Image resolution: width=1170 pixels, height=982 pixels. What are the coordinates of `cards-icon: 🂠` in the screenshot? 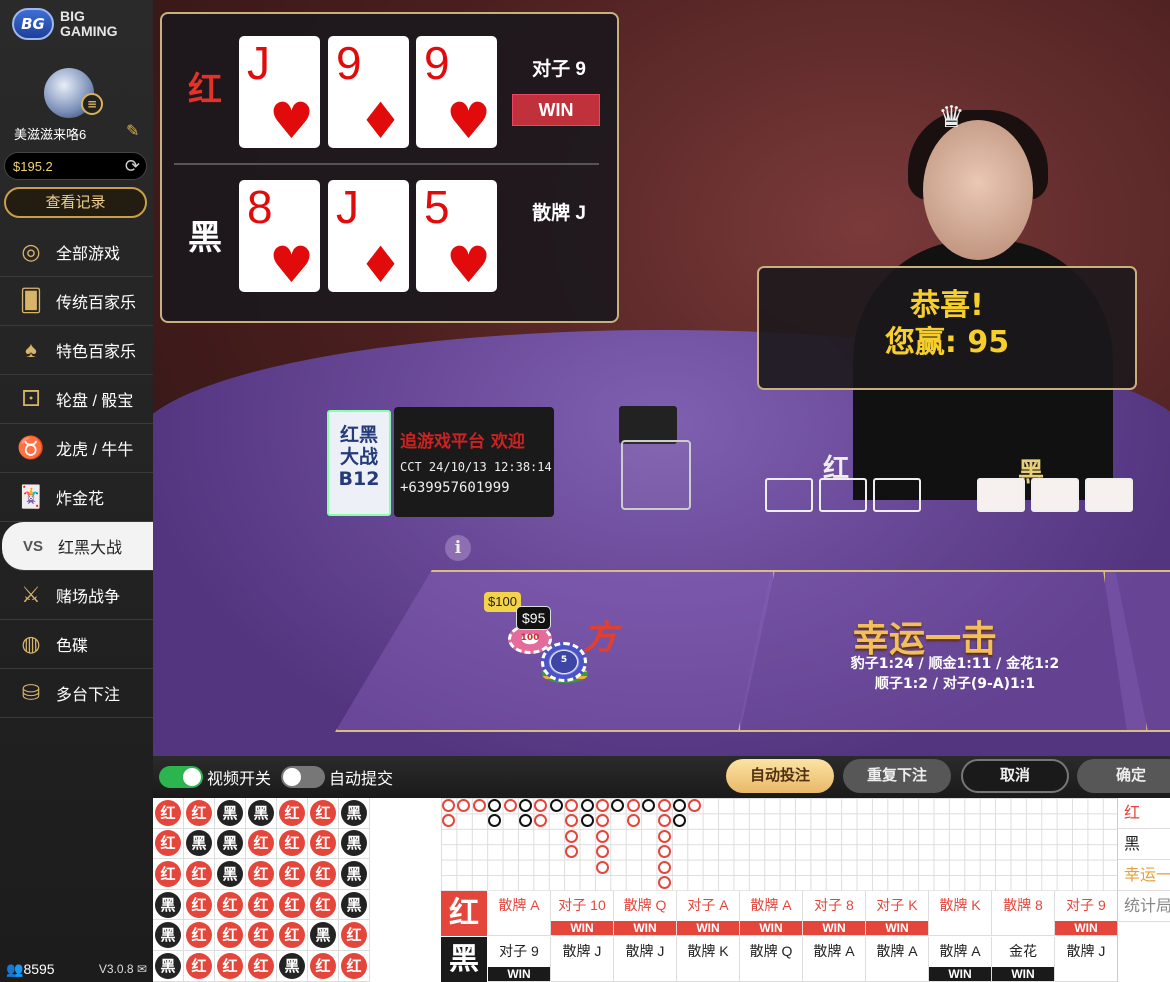 It's located at (31, 300).